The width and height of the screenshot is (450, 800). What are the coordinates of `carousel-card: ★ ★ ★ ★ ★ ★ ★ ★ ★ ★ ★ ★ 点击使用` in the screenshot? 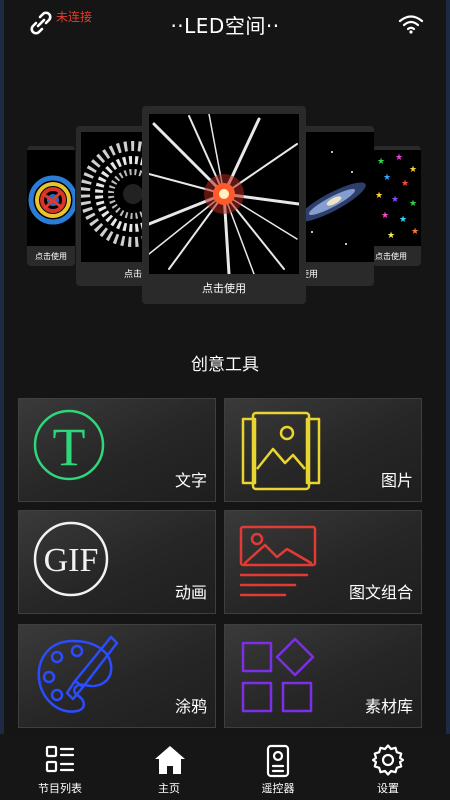 It's located at (397, 206).